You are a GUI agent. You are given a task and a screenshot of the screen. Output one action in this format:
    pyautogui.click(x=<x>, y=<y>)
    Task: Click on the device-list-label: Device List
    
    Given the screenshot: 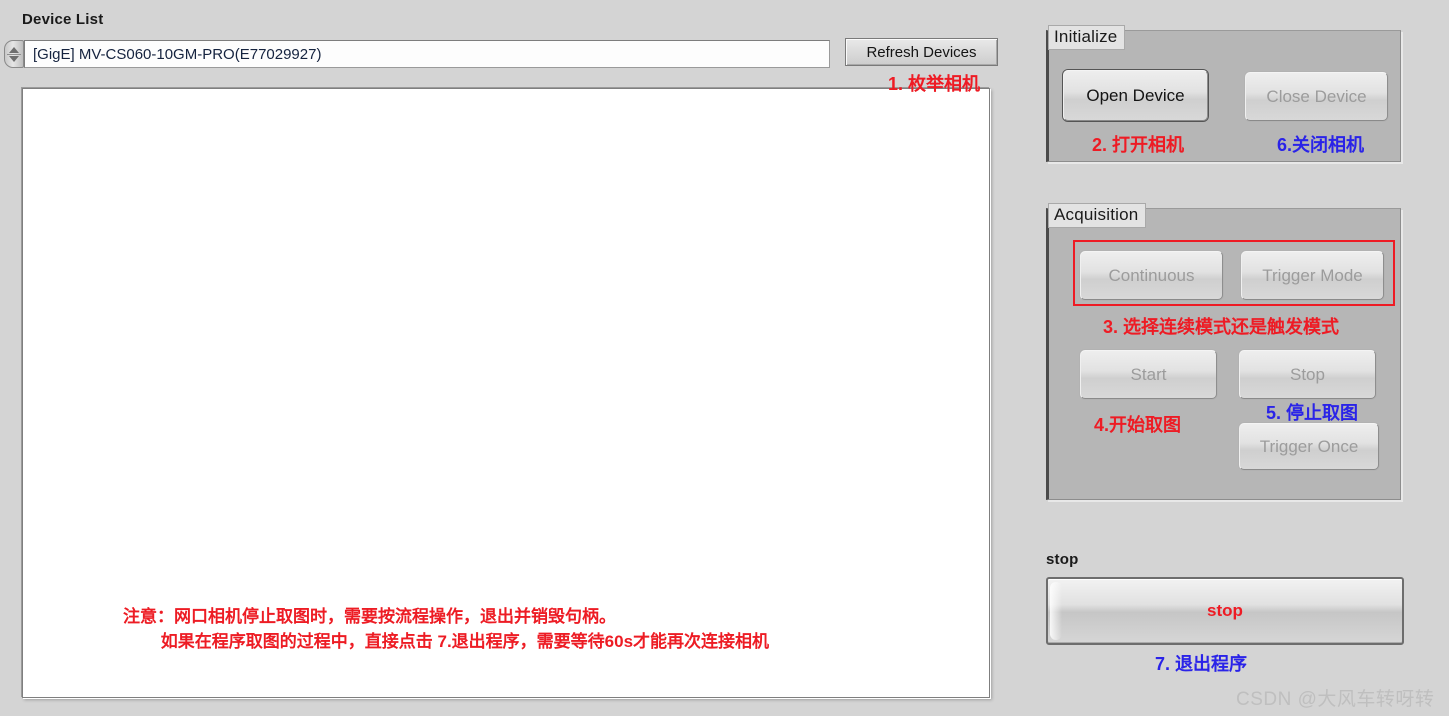 What is the action you would take?
    pyautogui.click(x=63, y=19)
    